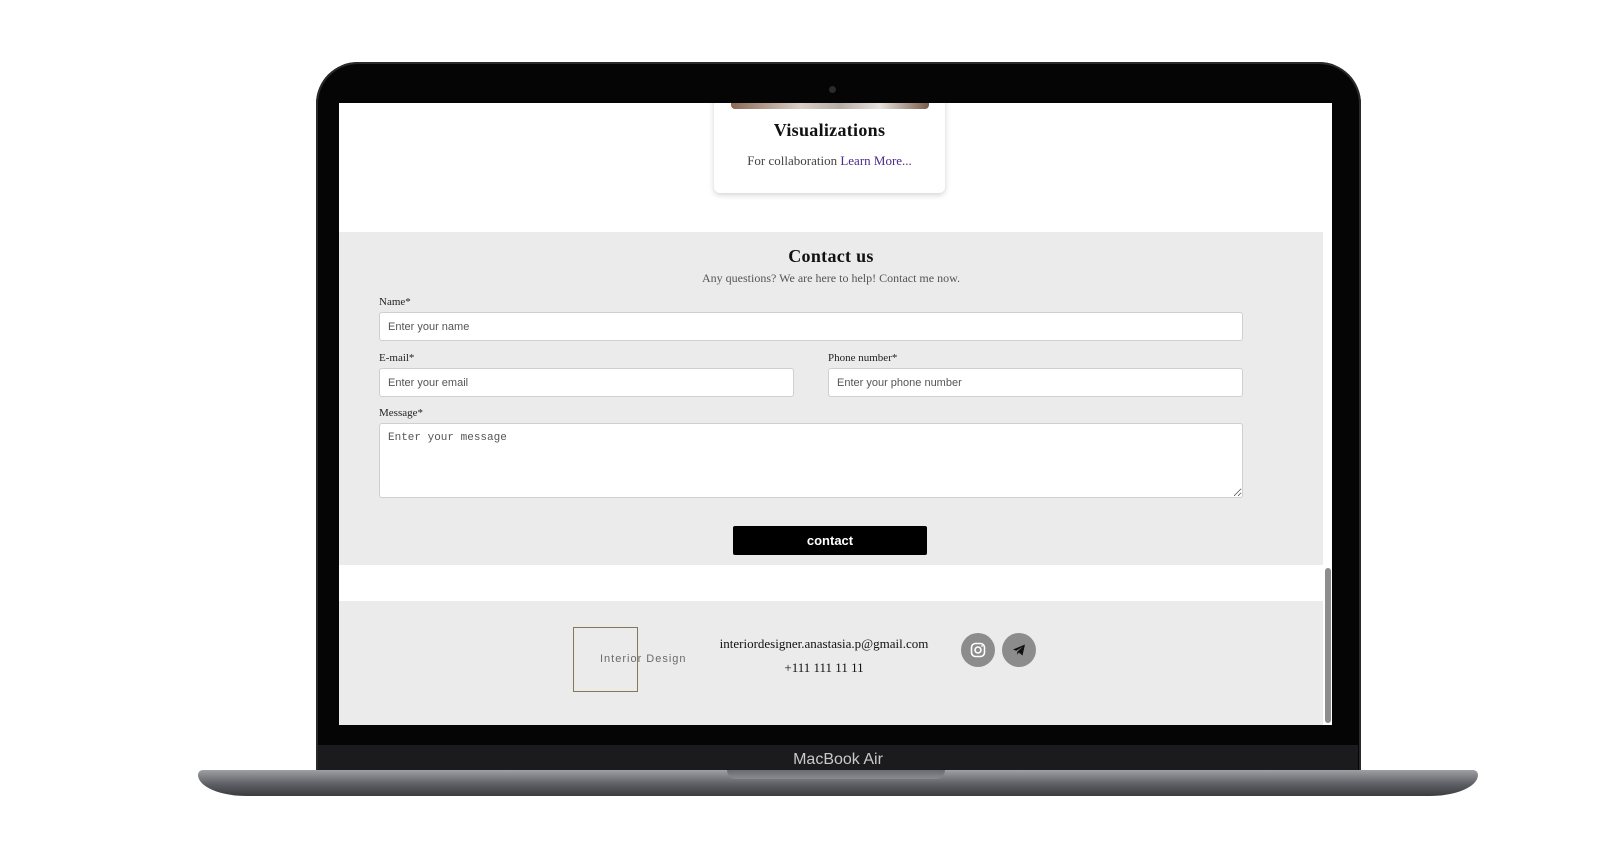 The height and width of the screenshot is (856, 1620). What do you see at coordinates (1035, 382) in the screenshot?
I see `phone-input` at bounding box center [1035, 382].